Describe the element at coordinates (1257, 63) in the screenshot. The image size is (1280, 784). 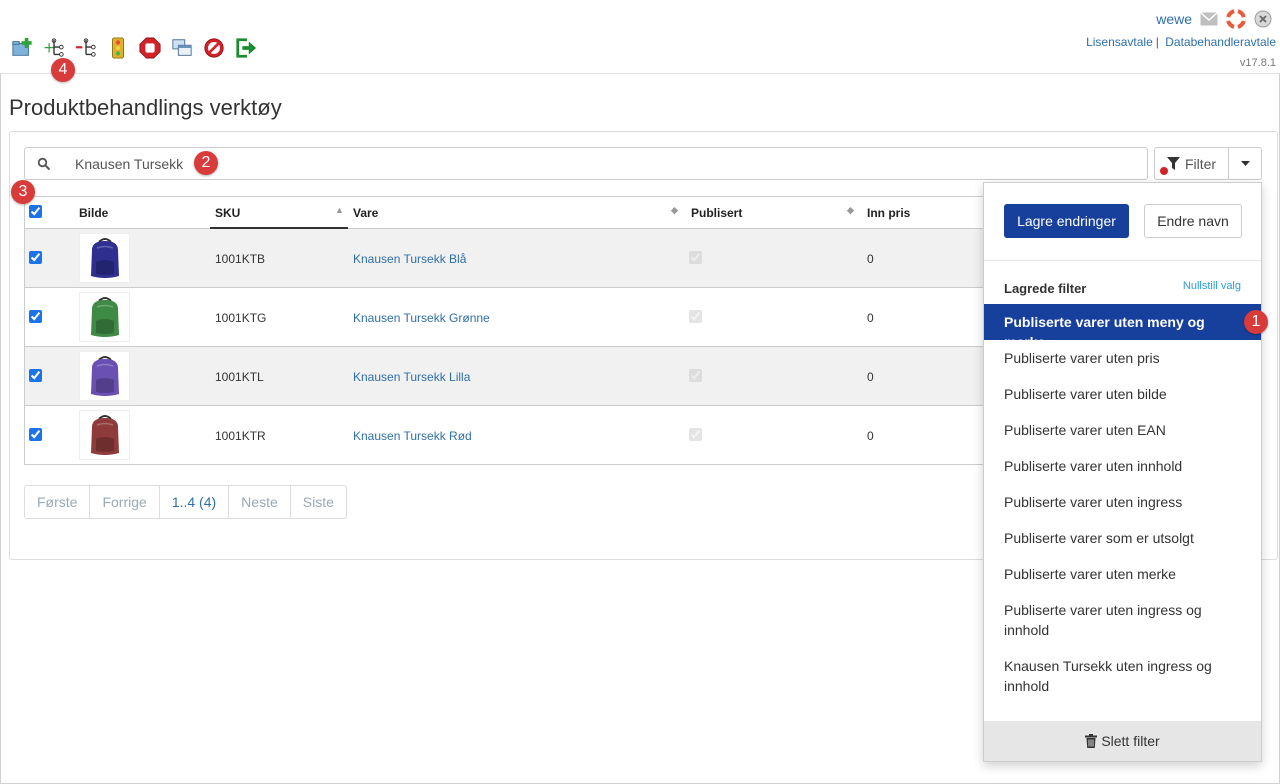
I see `version-label: v17.8.1` at that location.